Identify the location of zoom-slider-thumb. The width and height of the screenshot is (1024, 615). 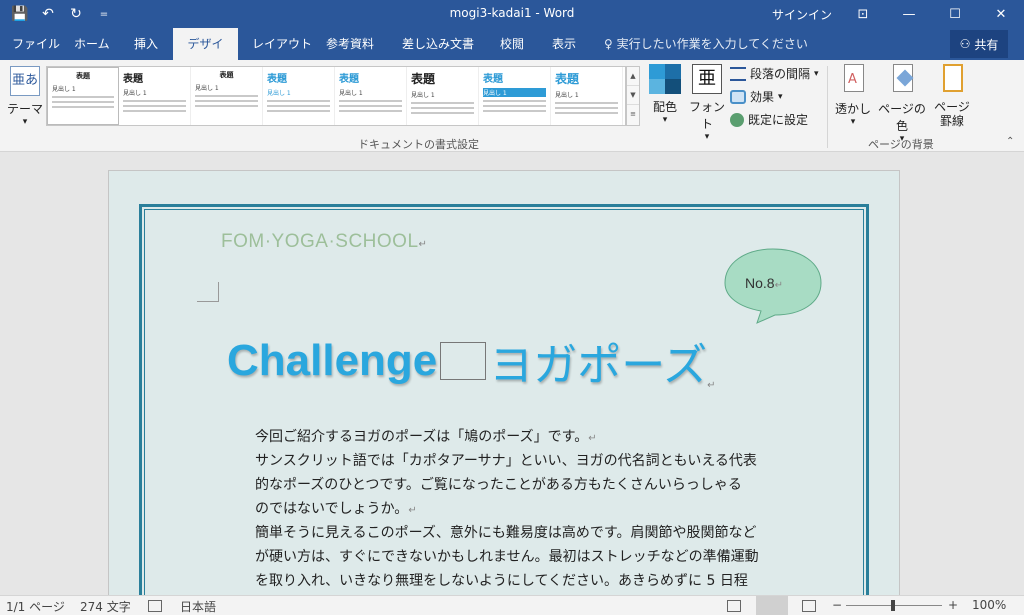
(893, 605).